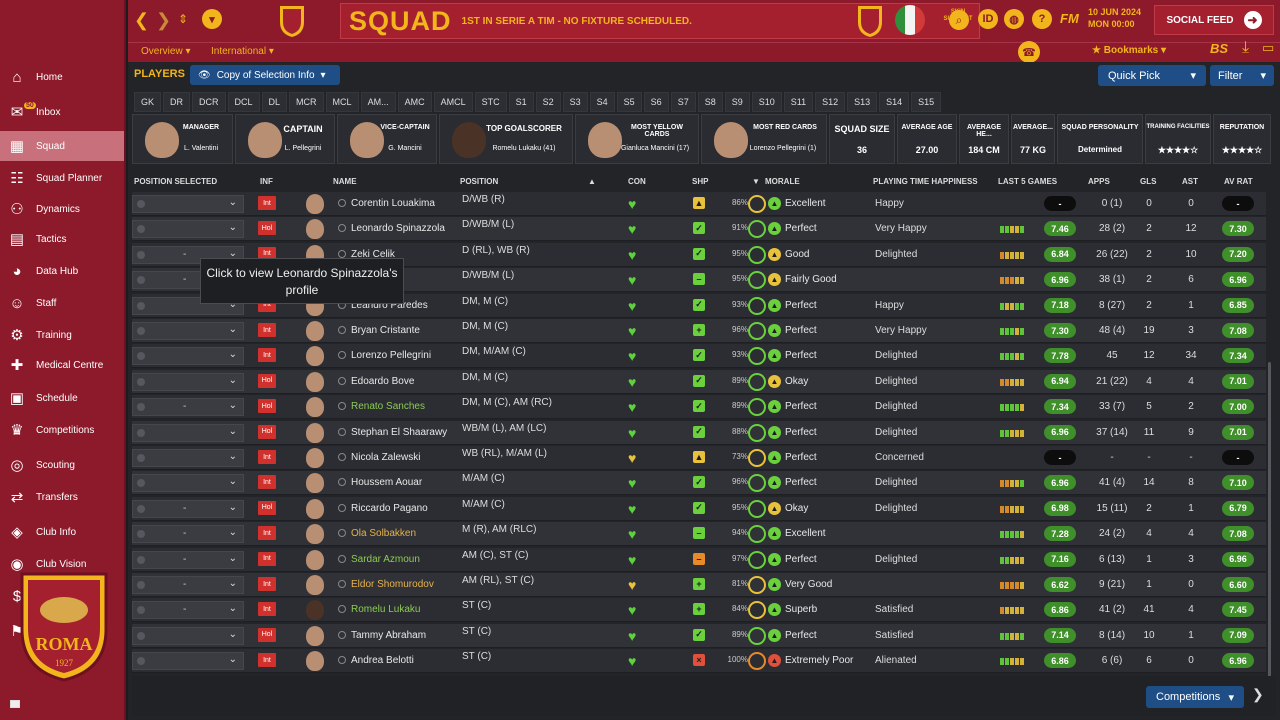 The height and width of the screenshot is (720, 1280). Describe the element at coordinates (62, 146) in the screenshot. I see `sidebar-item-squad: ▦ Squad` at that location.